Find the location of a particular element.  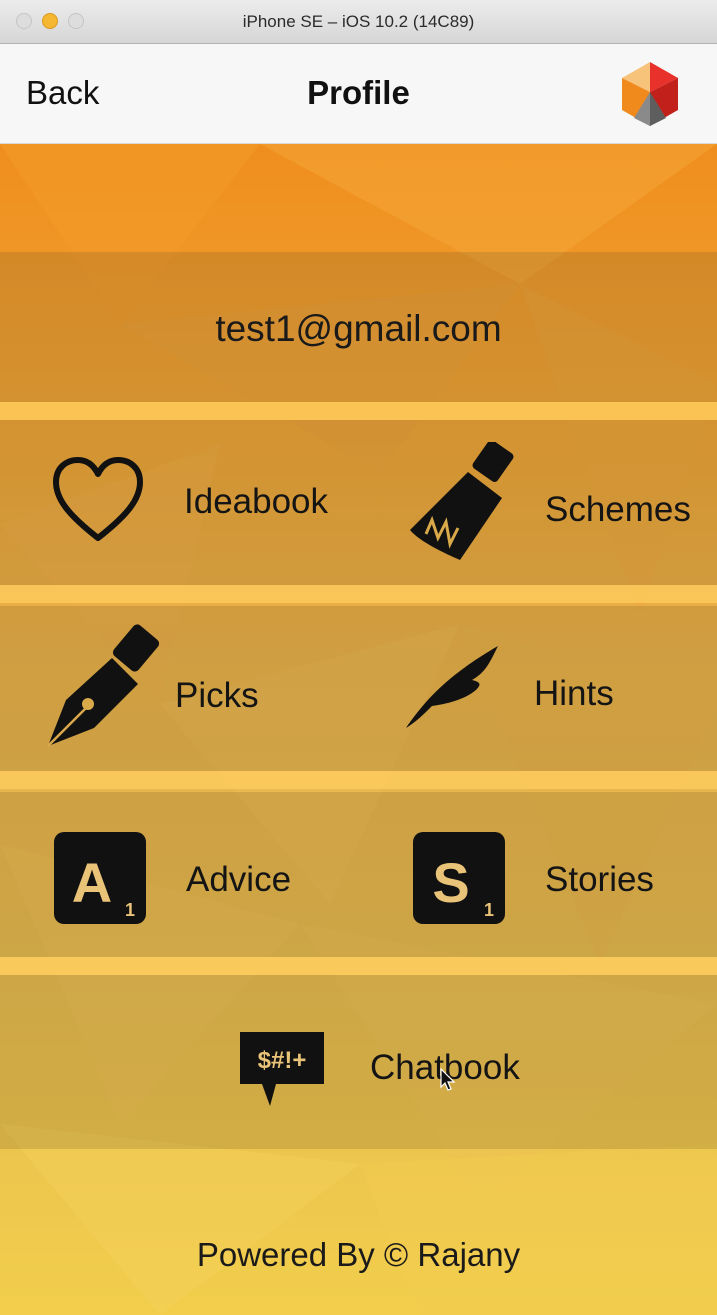

speech-bubble-icon: $#!+ is located at coordinates (282, 1069).